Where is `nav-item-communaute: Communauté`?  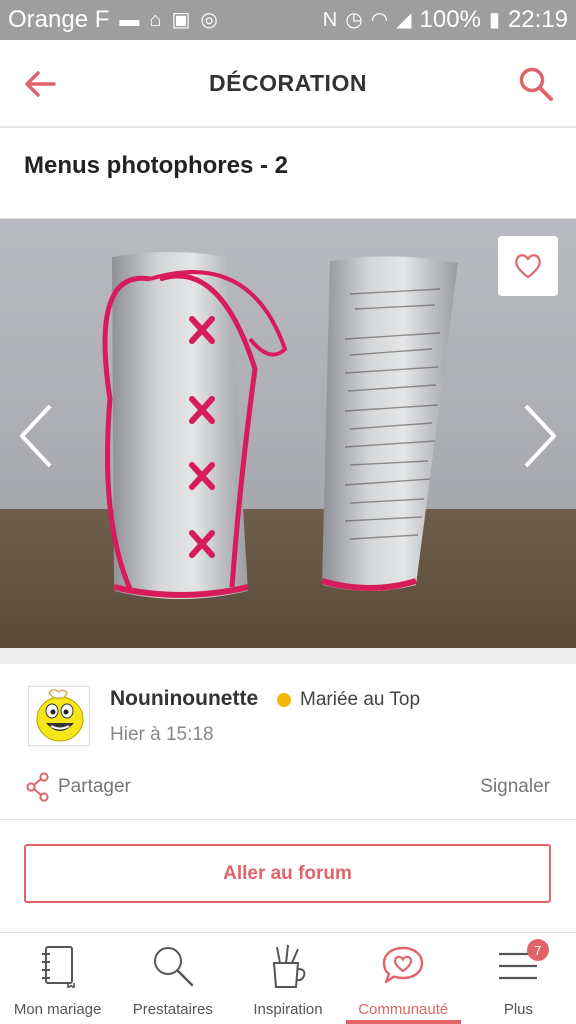 nav-item-communaute: Communauté is located at coordinates (403, 978).